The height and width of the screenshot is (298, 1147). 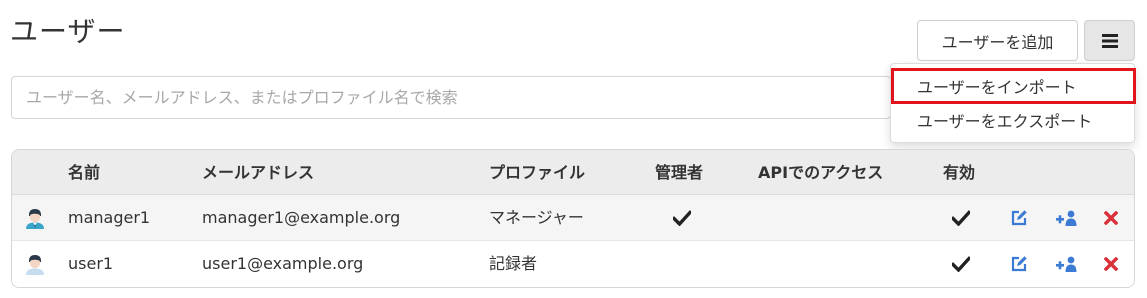 I want to click on column-header-enabled: 有効, so click(x=959, y=172).